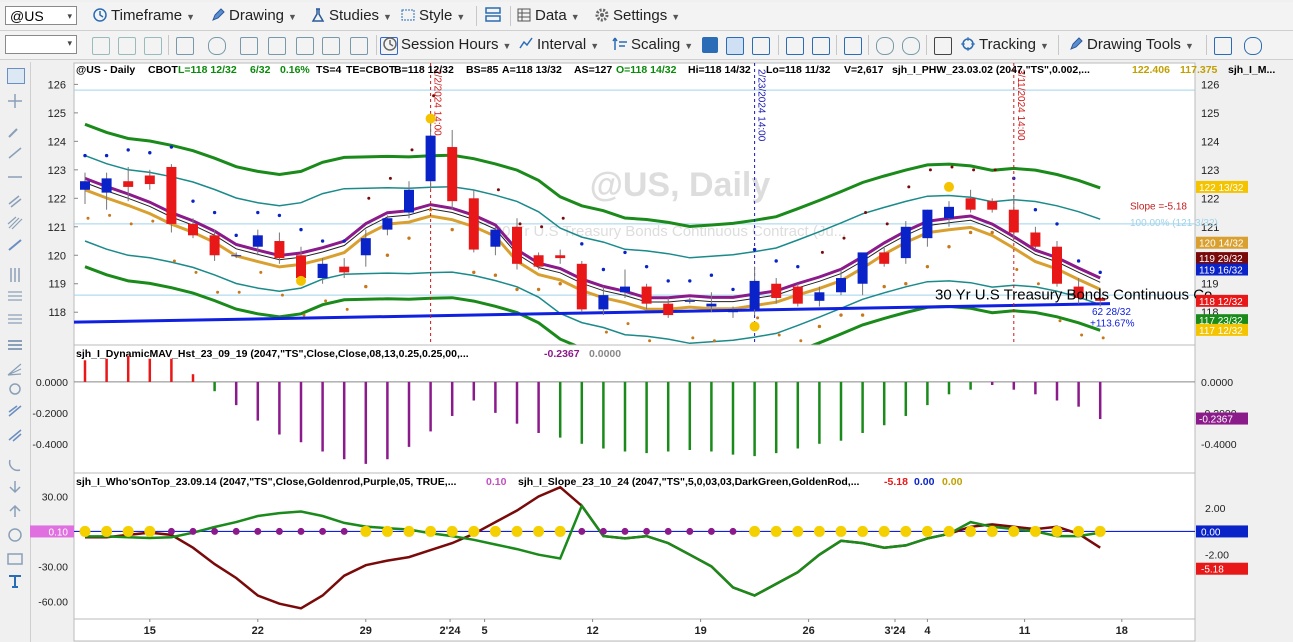 The image size is (1293, 642). What do you see at coordinates (548, 16) in the screenshot?
I see `data-button: Data ▼` at bounding box center [548, 16].